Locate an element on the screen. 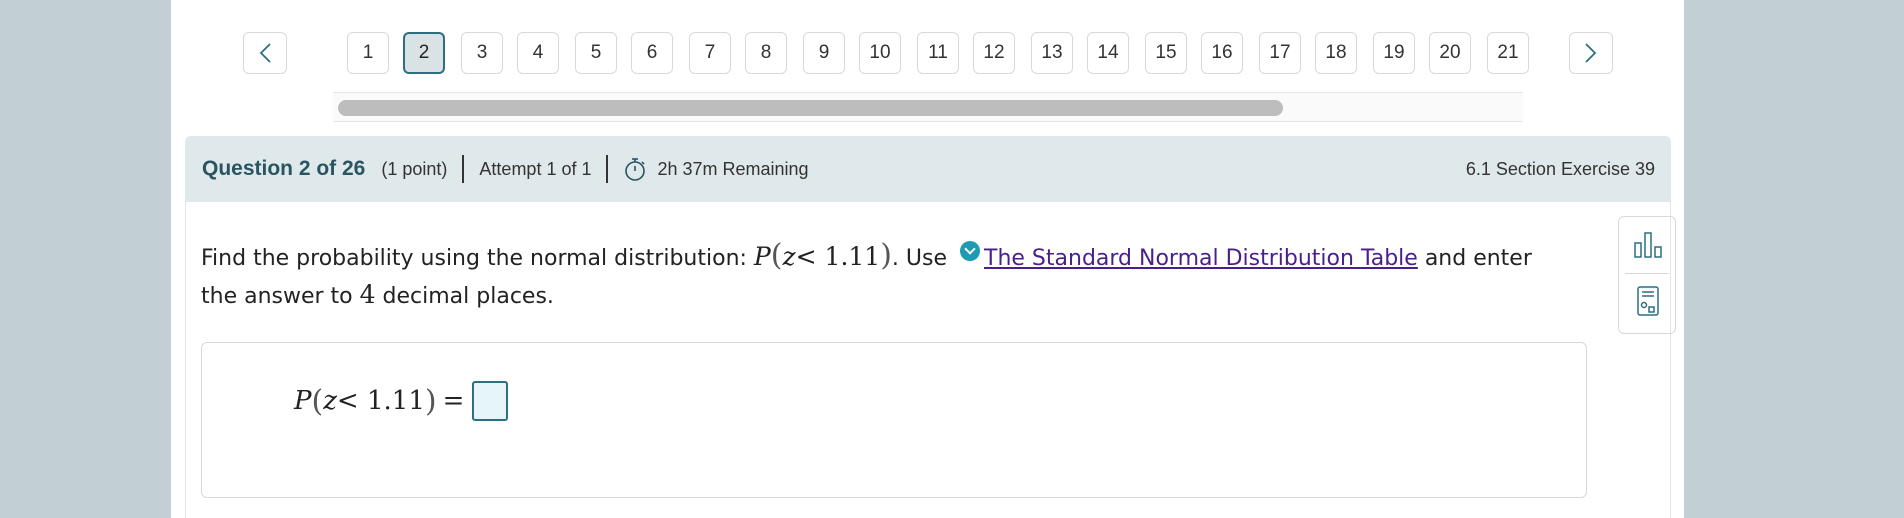  page-button-7: 7 is located at coordinates (710, 53).